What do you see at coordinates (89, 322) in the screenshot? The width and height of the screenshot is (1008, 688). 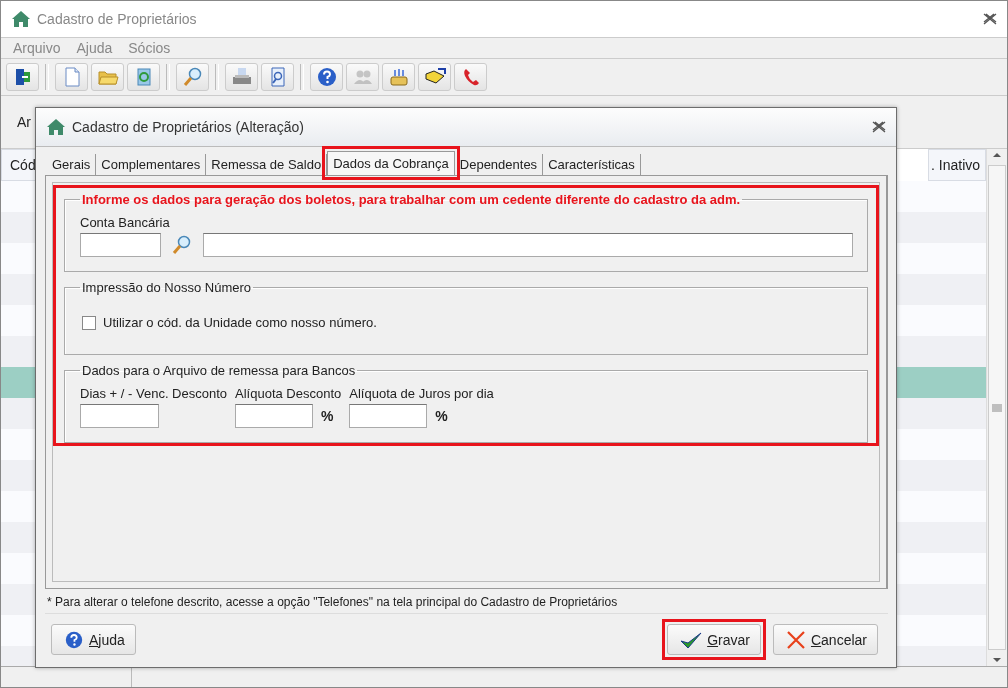 I see `checkbox` at bounding box center [89, 322].